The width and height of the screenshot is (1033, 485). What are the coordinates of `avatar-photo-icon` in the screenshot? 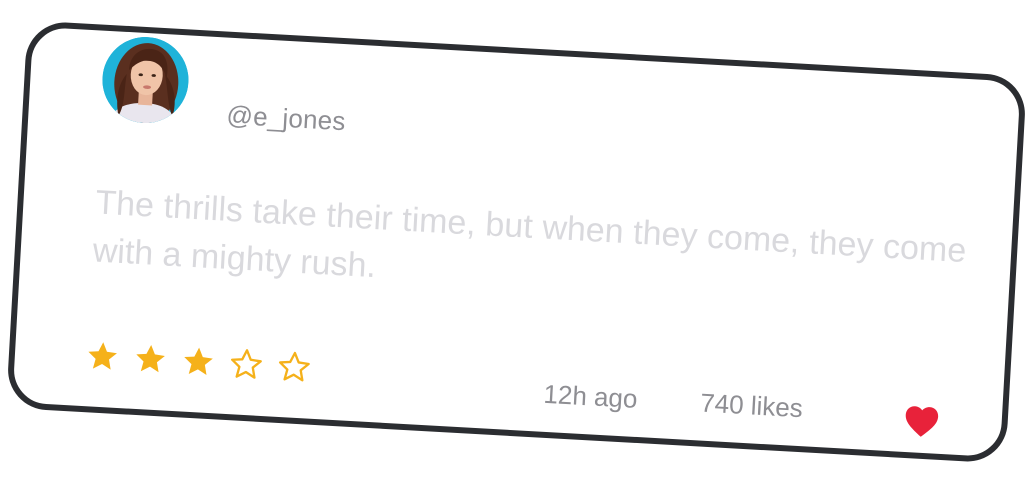 It's located at (145, 80).